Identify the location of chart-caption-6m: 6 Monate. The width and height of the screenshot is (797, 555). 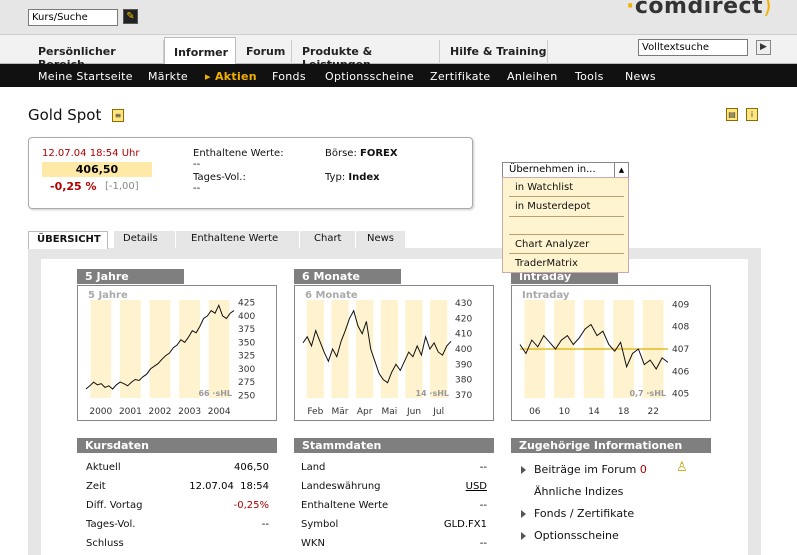
(347, 276).